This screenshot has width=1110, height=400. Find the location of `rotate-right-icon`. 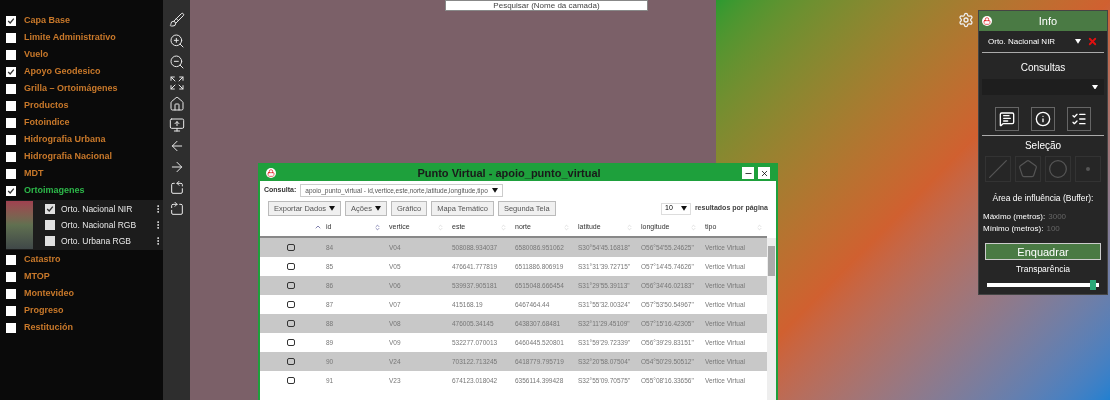

rotate-right-icon is located at coordinates (176, 209).